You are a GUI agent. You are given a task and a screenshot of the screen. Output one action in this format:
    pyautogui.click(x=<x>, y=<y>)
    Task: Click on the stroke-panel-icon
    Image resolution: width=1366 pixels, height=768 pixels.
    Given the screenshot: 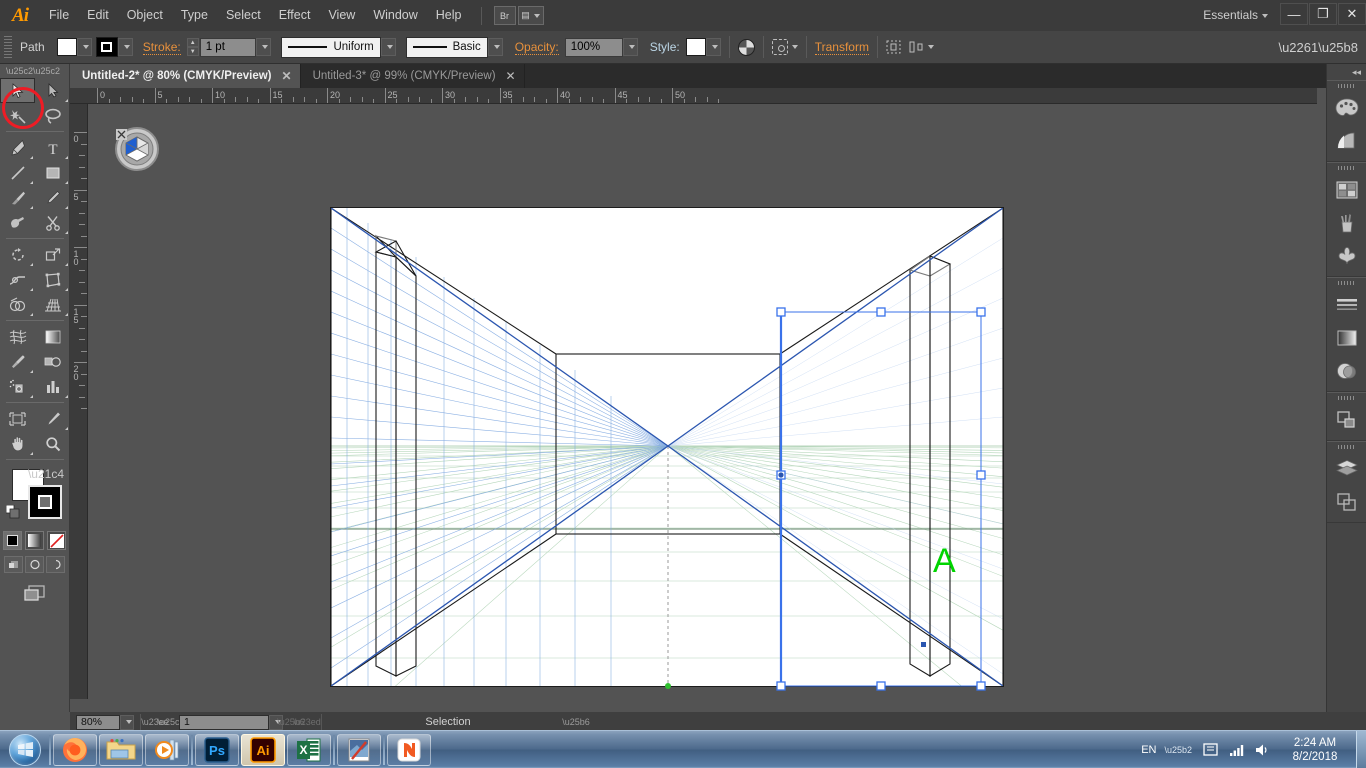 What is the action you would take?
    pyautogui.click(x=1346, y=304)
    